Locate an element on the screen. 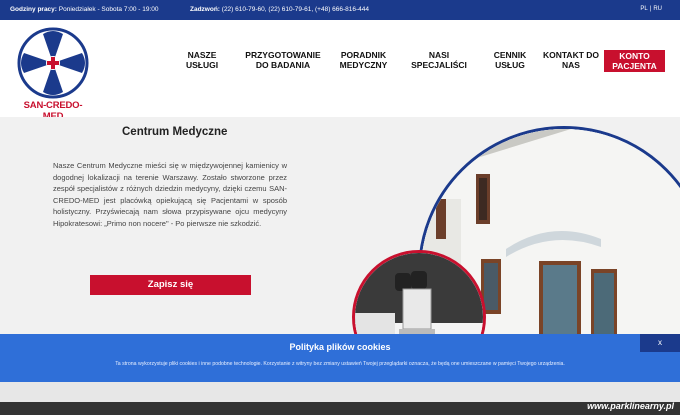  nav-label: PRZYGOTOWANIE is located at coordinates (283, 55).